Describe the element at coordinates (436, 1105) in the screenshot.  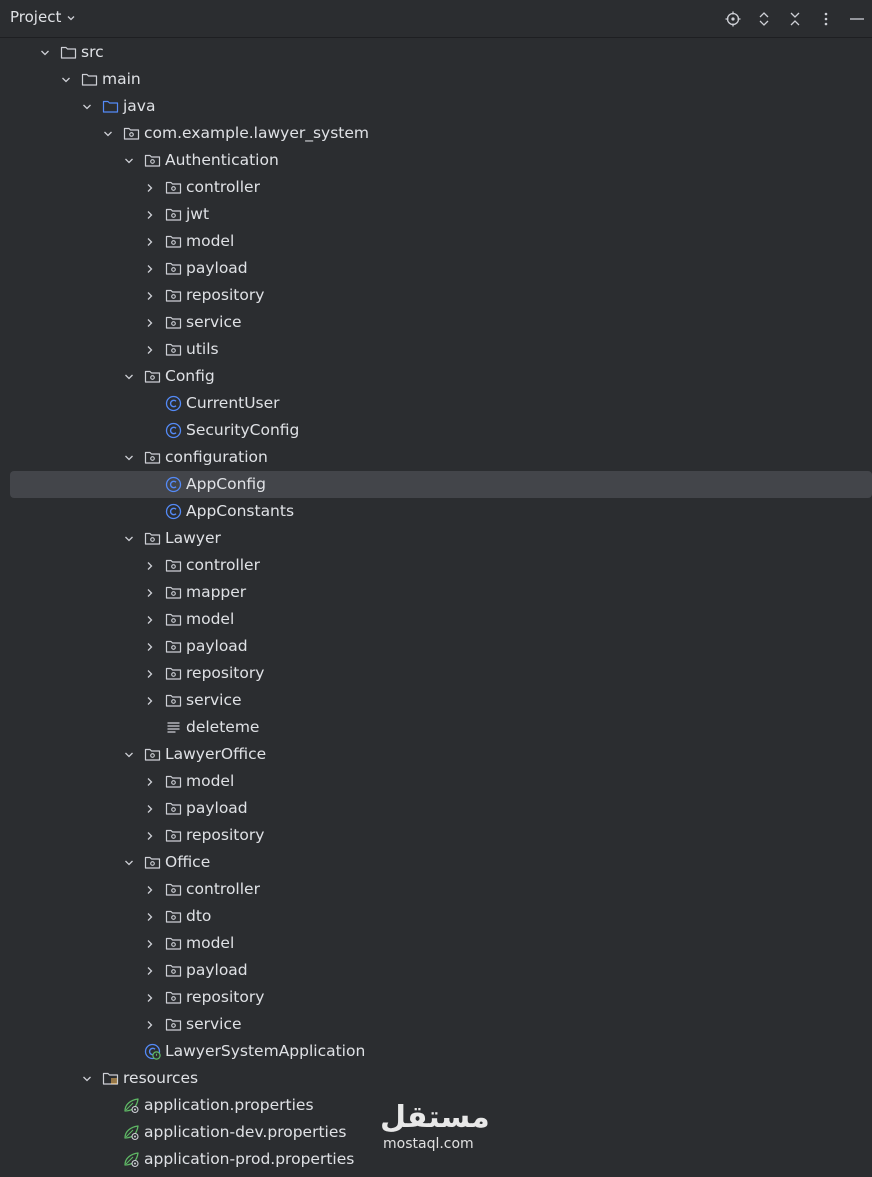
I see `tree-node: application.properties` at that location.